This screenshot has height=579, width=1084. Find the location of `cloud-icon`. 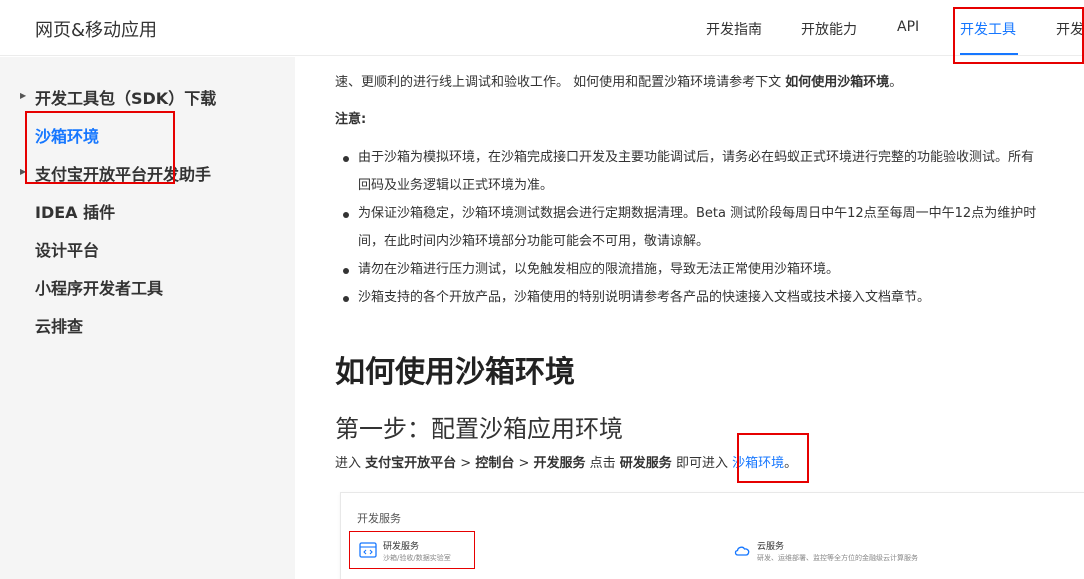

cloud-icon is located at coordinates (742, 551).